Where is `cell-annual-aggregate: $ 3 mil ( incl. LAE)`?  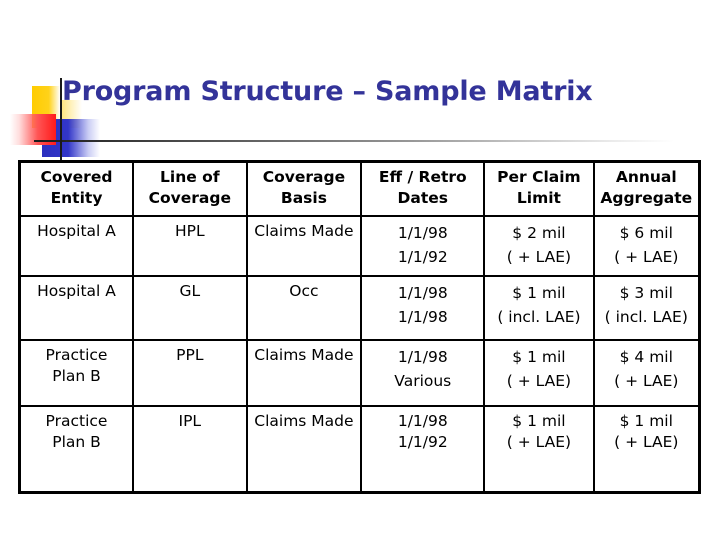
cell-annual-aggregate: $ 3 mil ( incl. LAE) is located at coordinates (646, 308).